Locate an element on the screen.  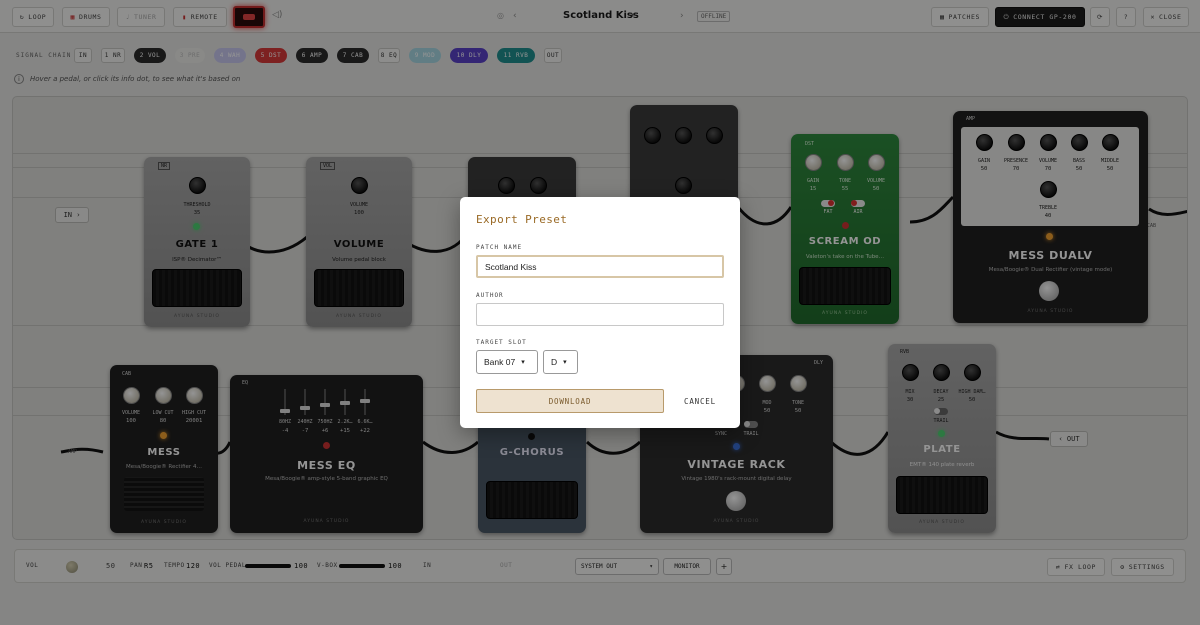
author-label: AUTHOR is located at coordinates (490, 295).